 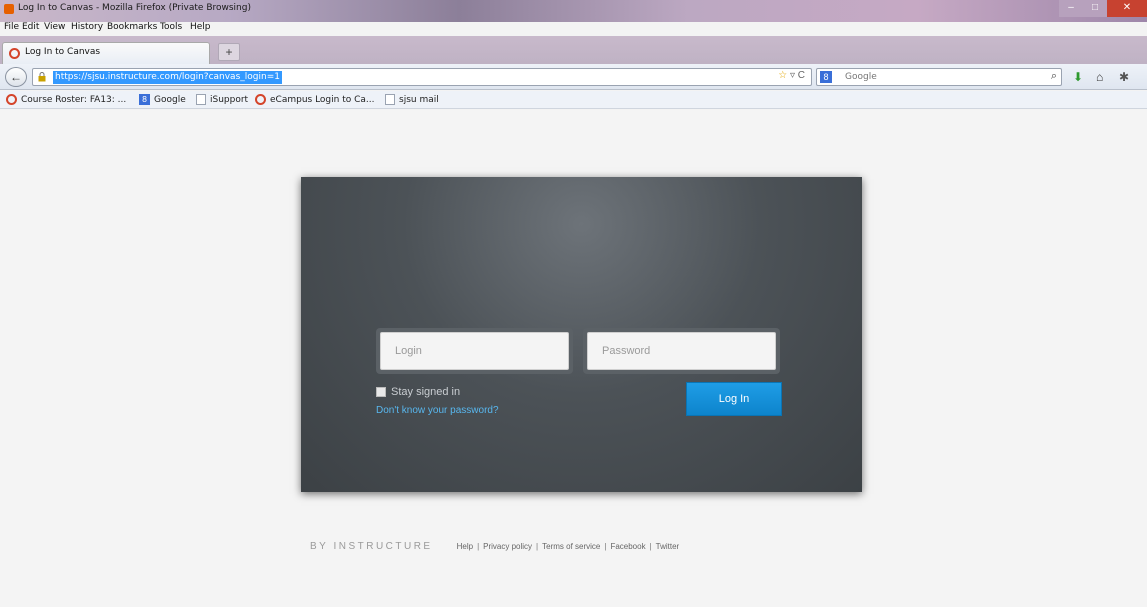 What do you see at coordinates (171, 27) in the screenshot?
I see `menu-tools: Tools` at bounding box center [171, 27].